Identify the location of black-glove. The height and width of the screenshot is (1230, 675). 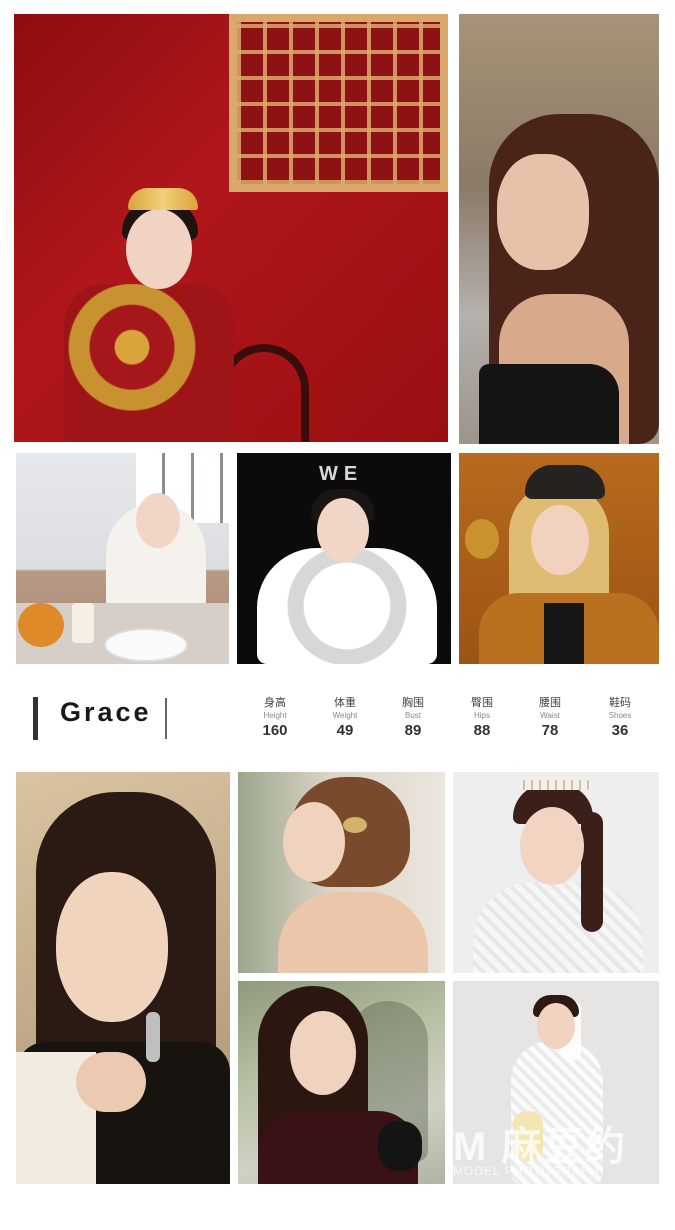
(400, 1146).